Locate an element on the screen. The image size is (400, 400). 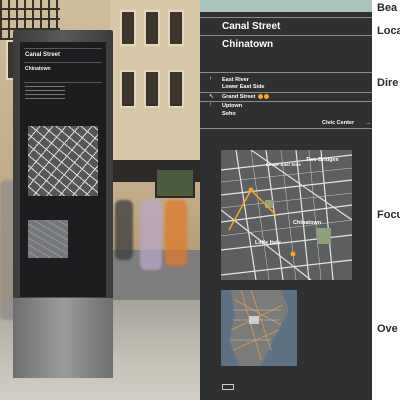
map-label: Chinatown is located at coordinates (307, 223).